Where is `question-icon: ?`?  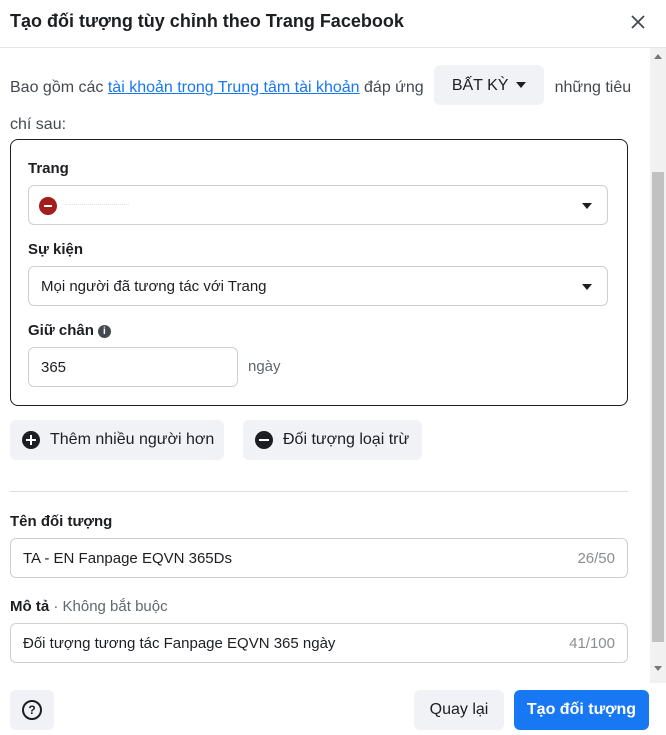
question-icon: ? is located at coordinates (32, 710).